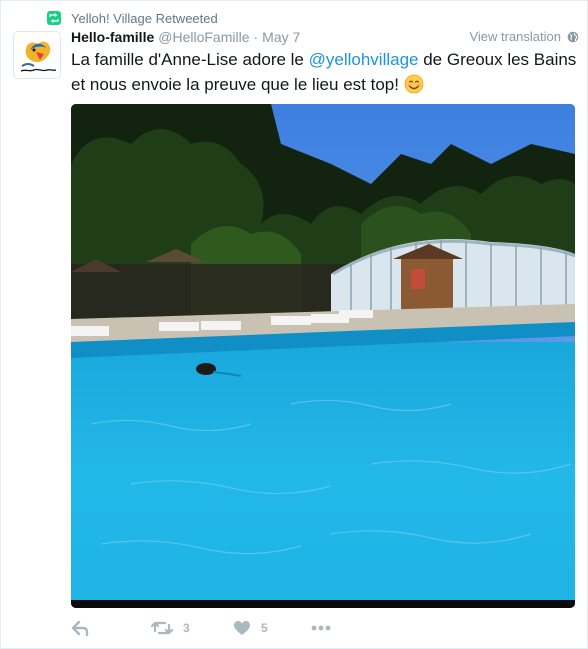  Describe the element at coordinates (162, 628) in the screenshot. I see `retweet-icon` at that location.